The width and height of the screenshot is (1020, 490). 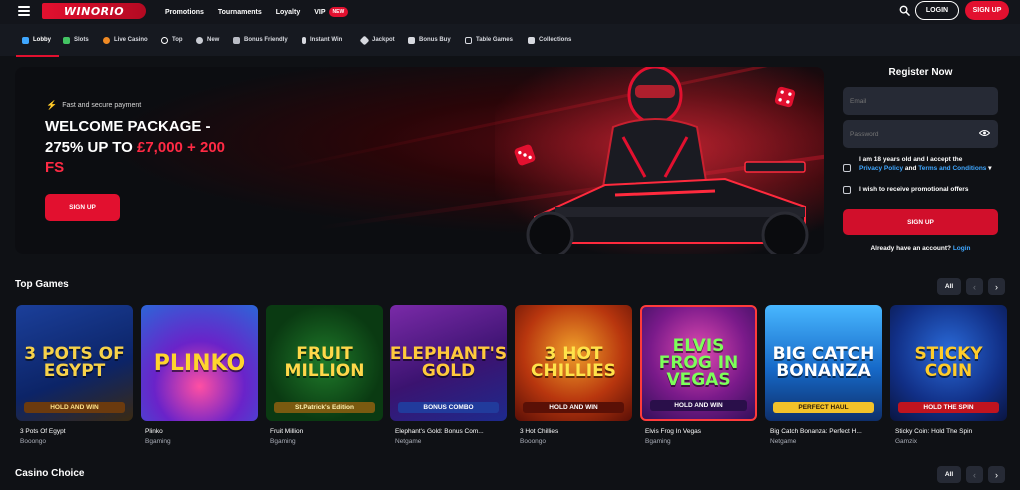 I want to click on table-games-icon, so click(x=468, y=40).